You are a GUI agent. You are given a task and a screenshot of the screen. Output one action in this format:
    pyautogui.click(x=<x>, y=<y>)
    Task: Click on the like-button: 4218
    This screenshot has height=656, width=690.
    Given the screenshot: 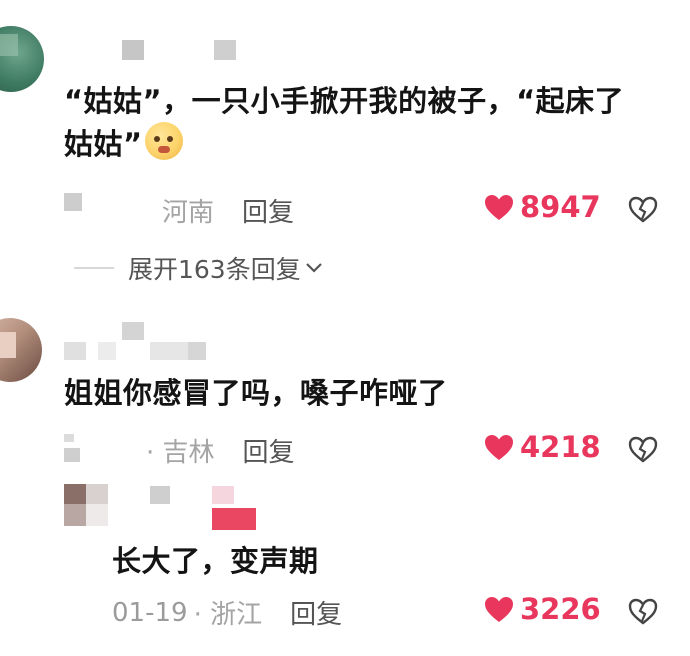 What is the action you would take?
    pyautogui.click(x=542, y=447)
    